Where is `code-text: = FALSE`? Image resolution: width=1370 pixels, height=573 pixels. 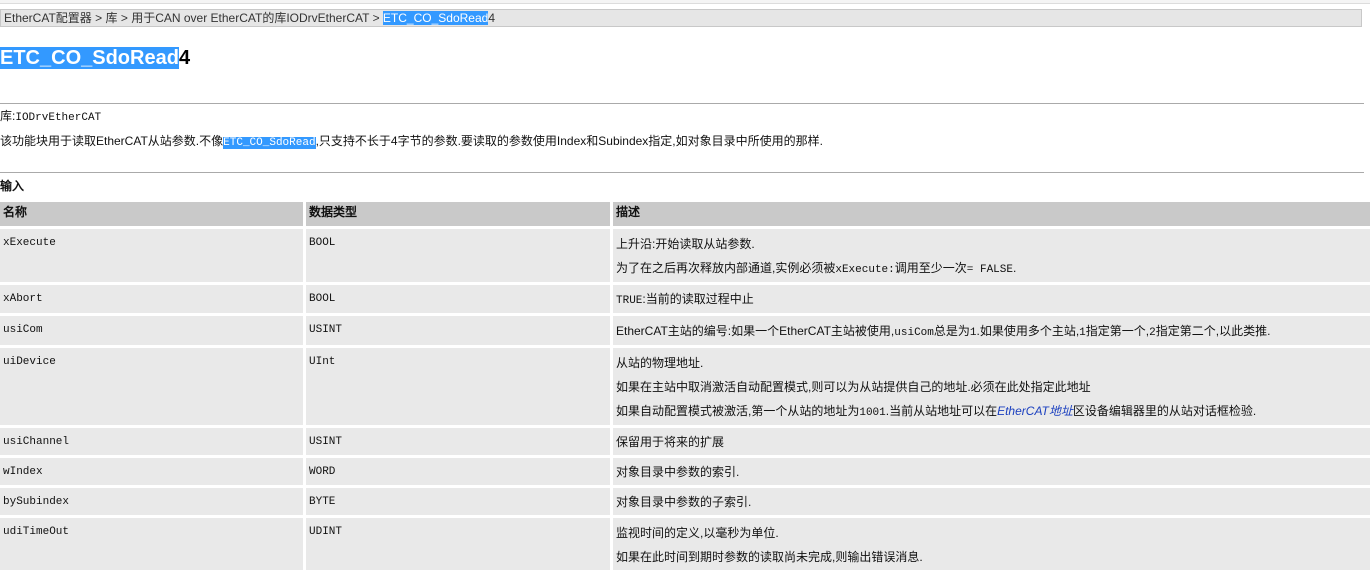 code-text: = FALSE is located at coordinates (989, 270).